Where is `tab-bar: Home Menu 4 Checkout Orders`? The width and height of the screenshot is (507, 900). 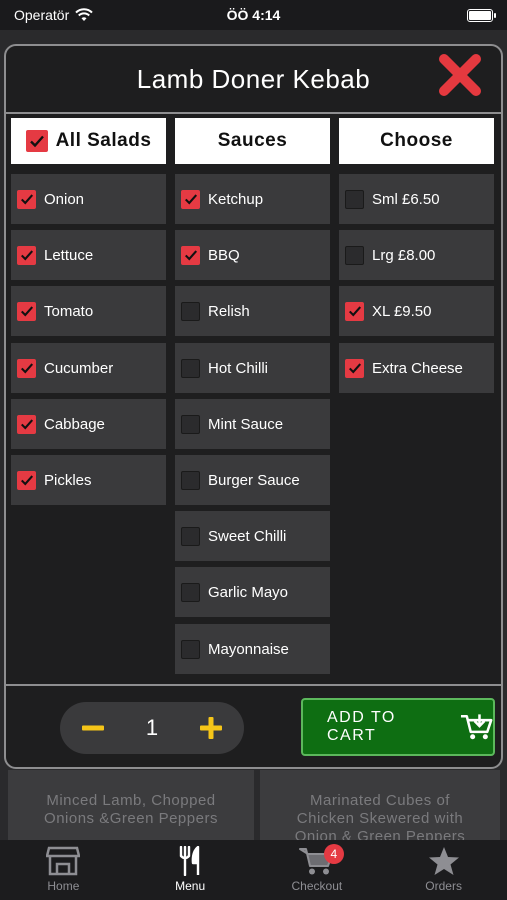 tab-bar: Home Menu 4 Checkout Orders is located at coordinates (253, 870).